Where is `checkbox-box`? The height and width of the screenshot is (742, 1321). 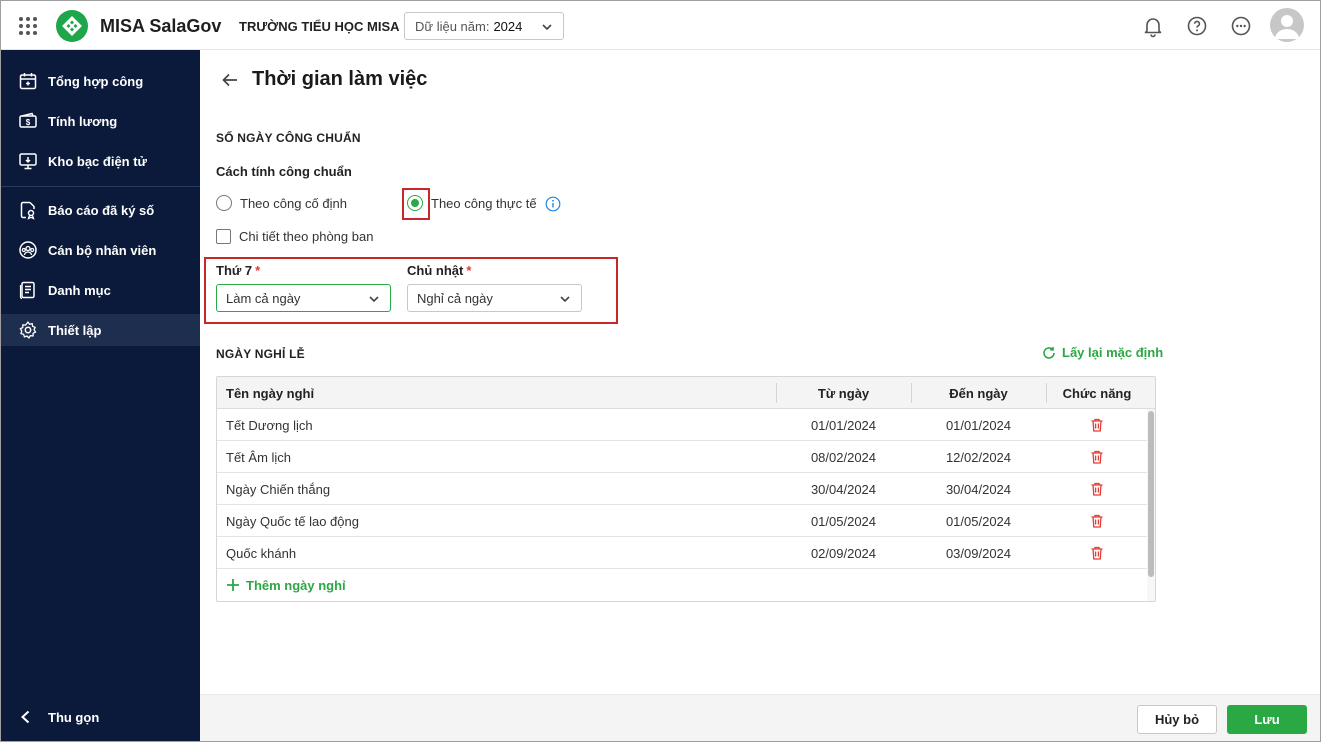
checkbox-box is located at coordinates (223, 236).